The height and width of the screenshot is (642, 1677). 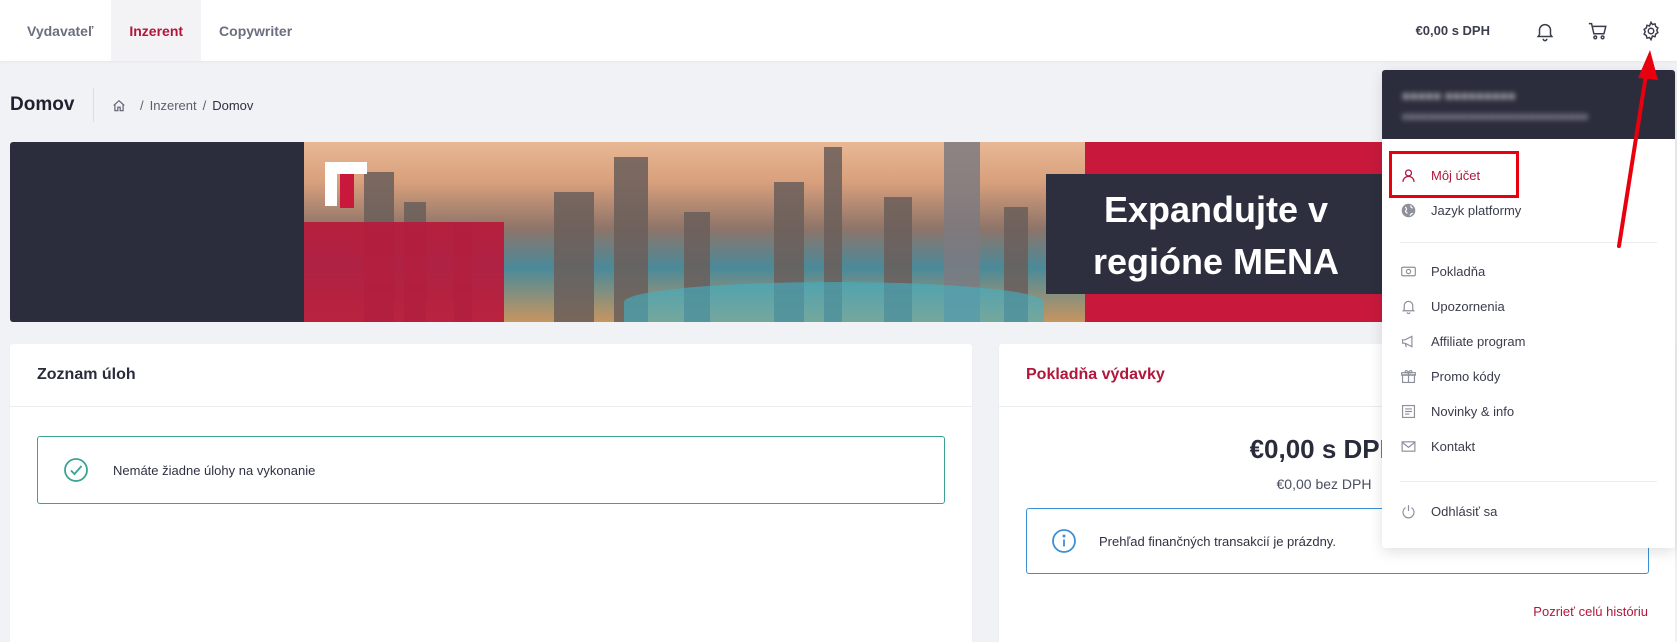 What do you see at coordinates (1458, 271) in the screenshot?
I see `menu-item-label: Pokladňa` at bounding box center [1458, 271].